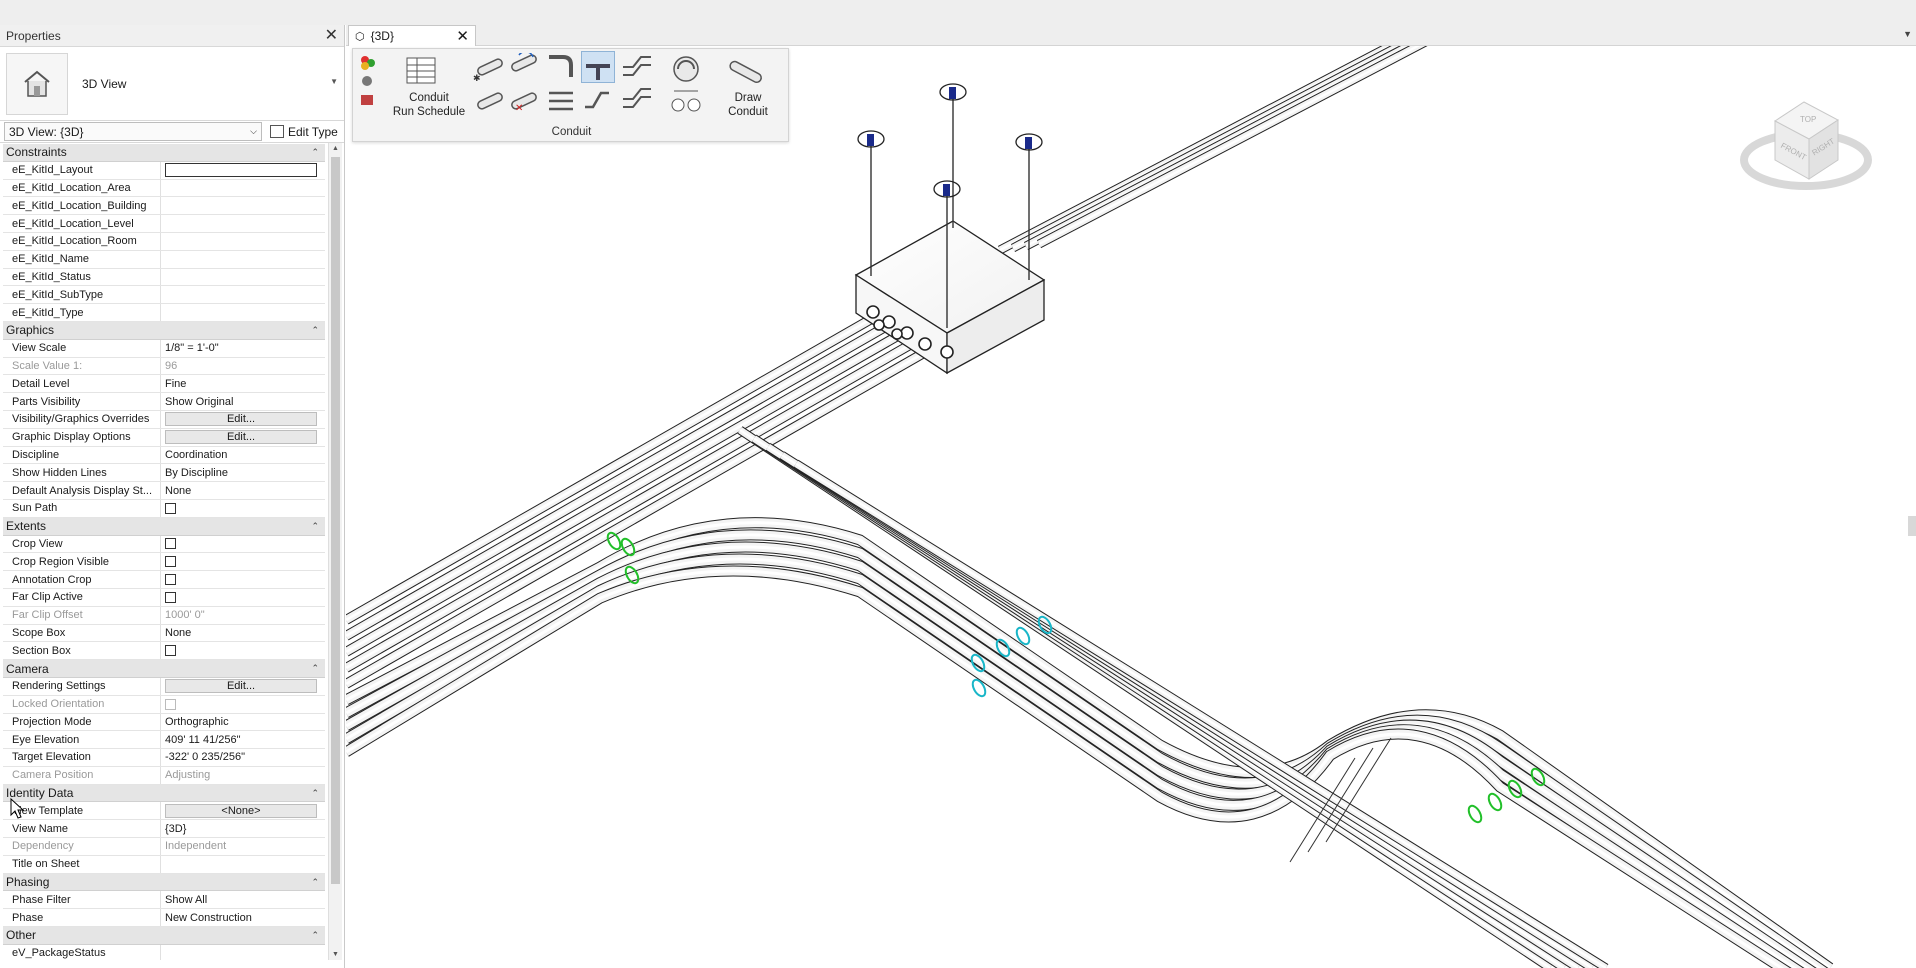  I want to click on property-row: eE_KitId_Layout, so click(164, 170).